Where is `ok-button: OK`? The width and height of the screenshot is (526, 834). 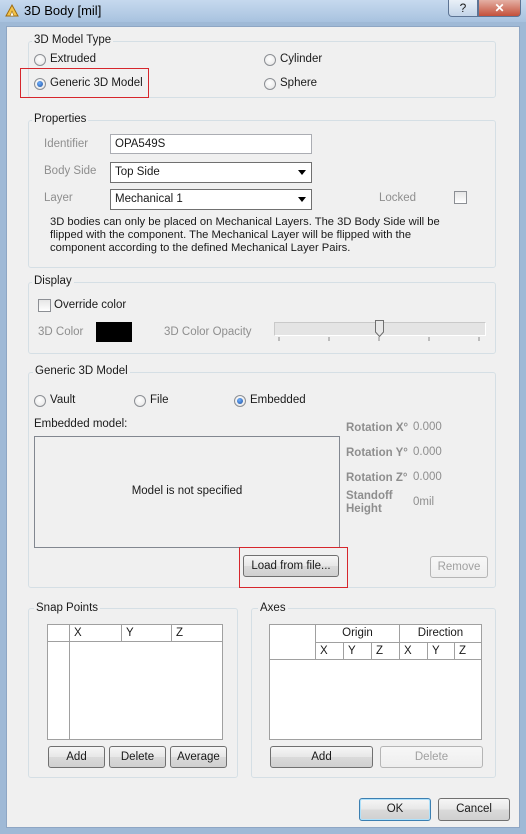
ok-button: OK is located at coordinates (395, 809).